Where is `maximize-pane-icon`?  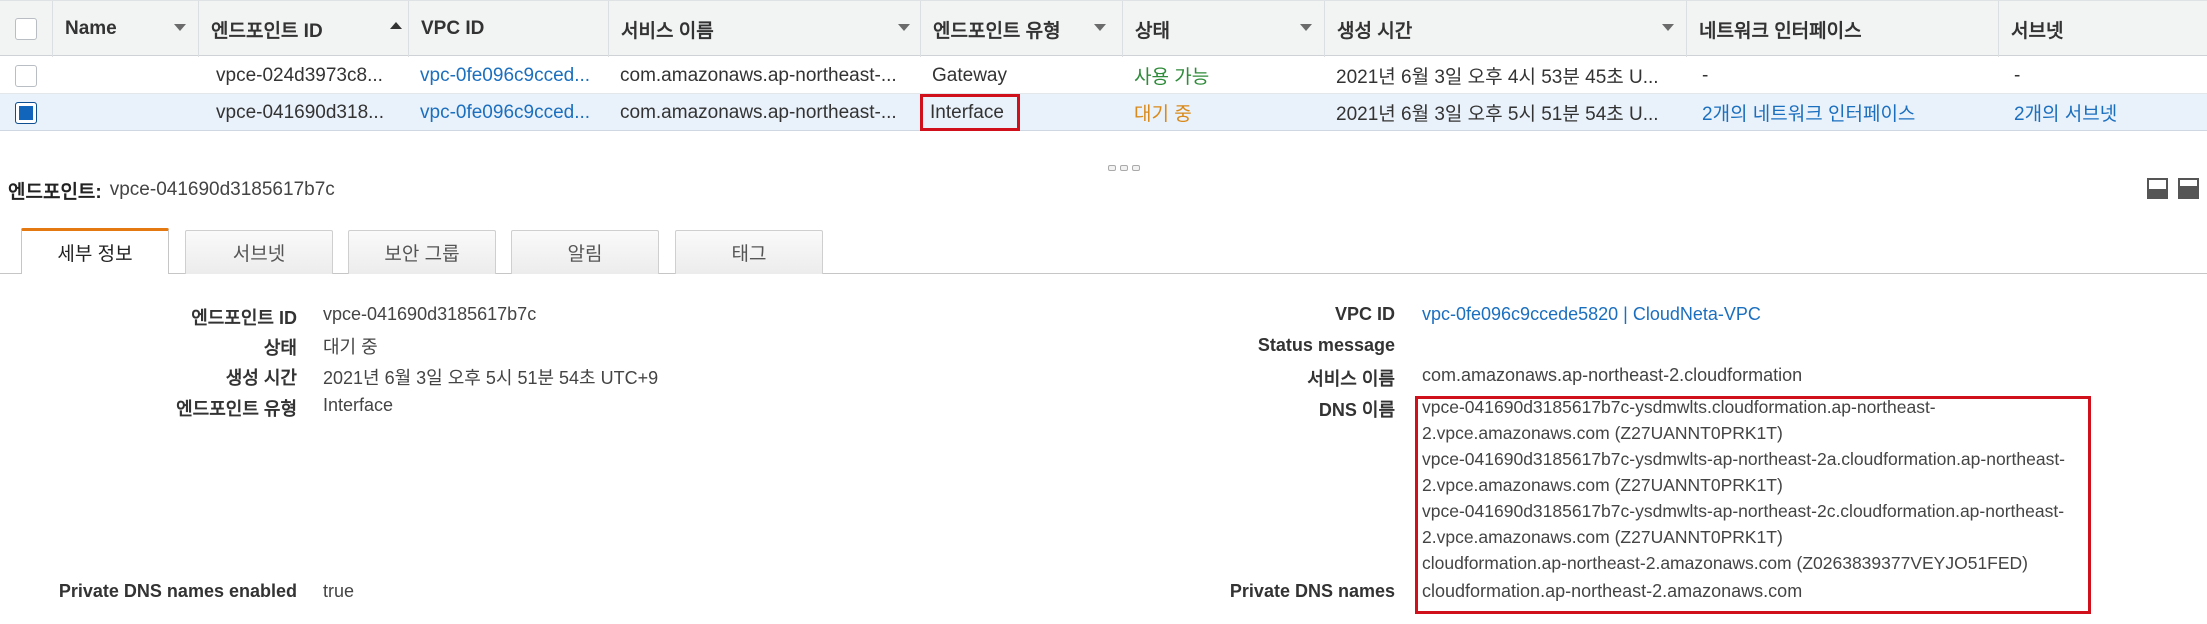 maximize-pane-icon is located at coordinates (2188, 188).